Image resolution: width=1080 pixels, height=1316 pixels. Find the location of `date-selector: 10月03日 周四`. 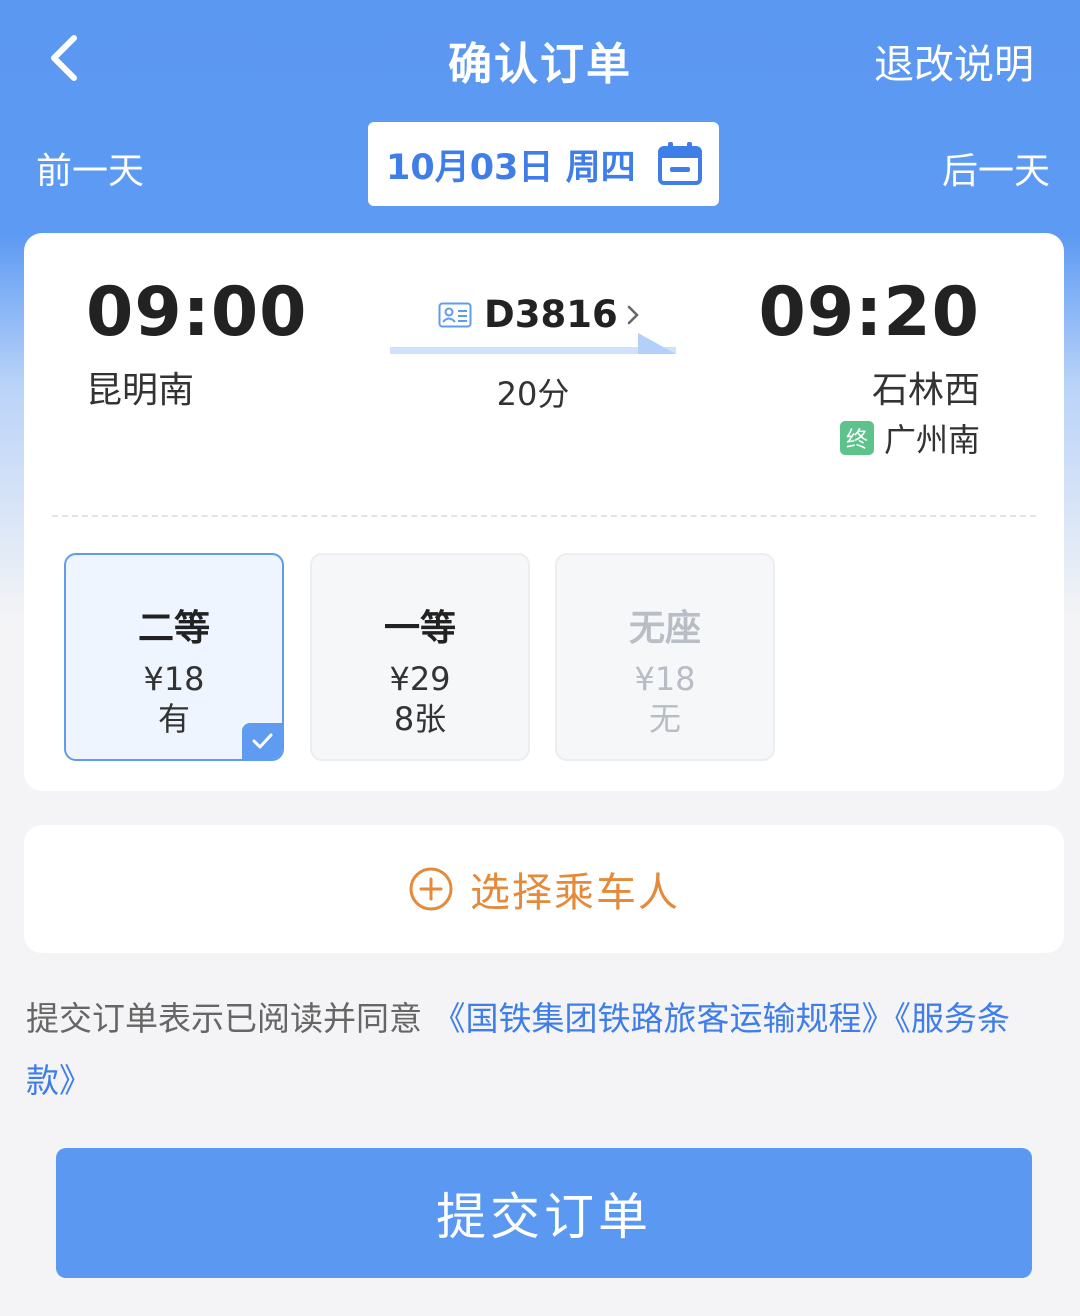

date-selector: 10月03日 周四 is located at coordinates (543, 164).